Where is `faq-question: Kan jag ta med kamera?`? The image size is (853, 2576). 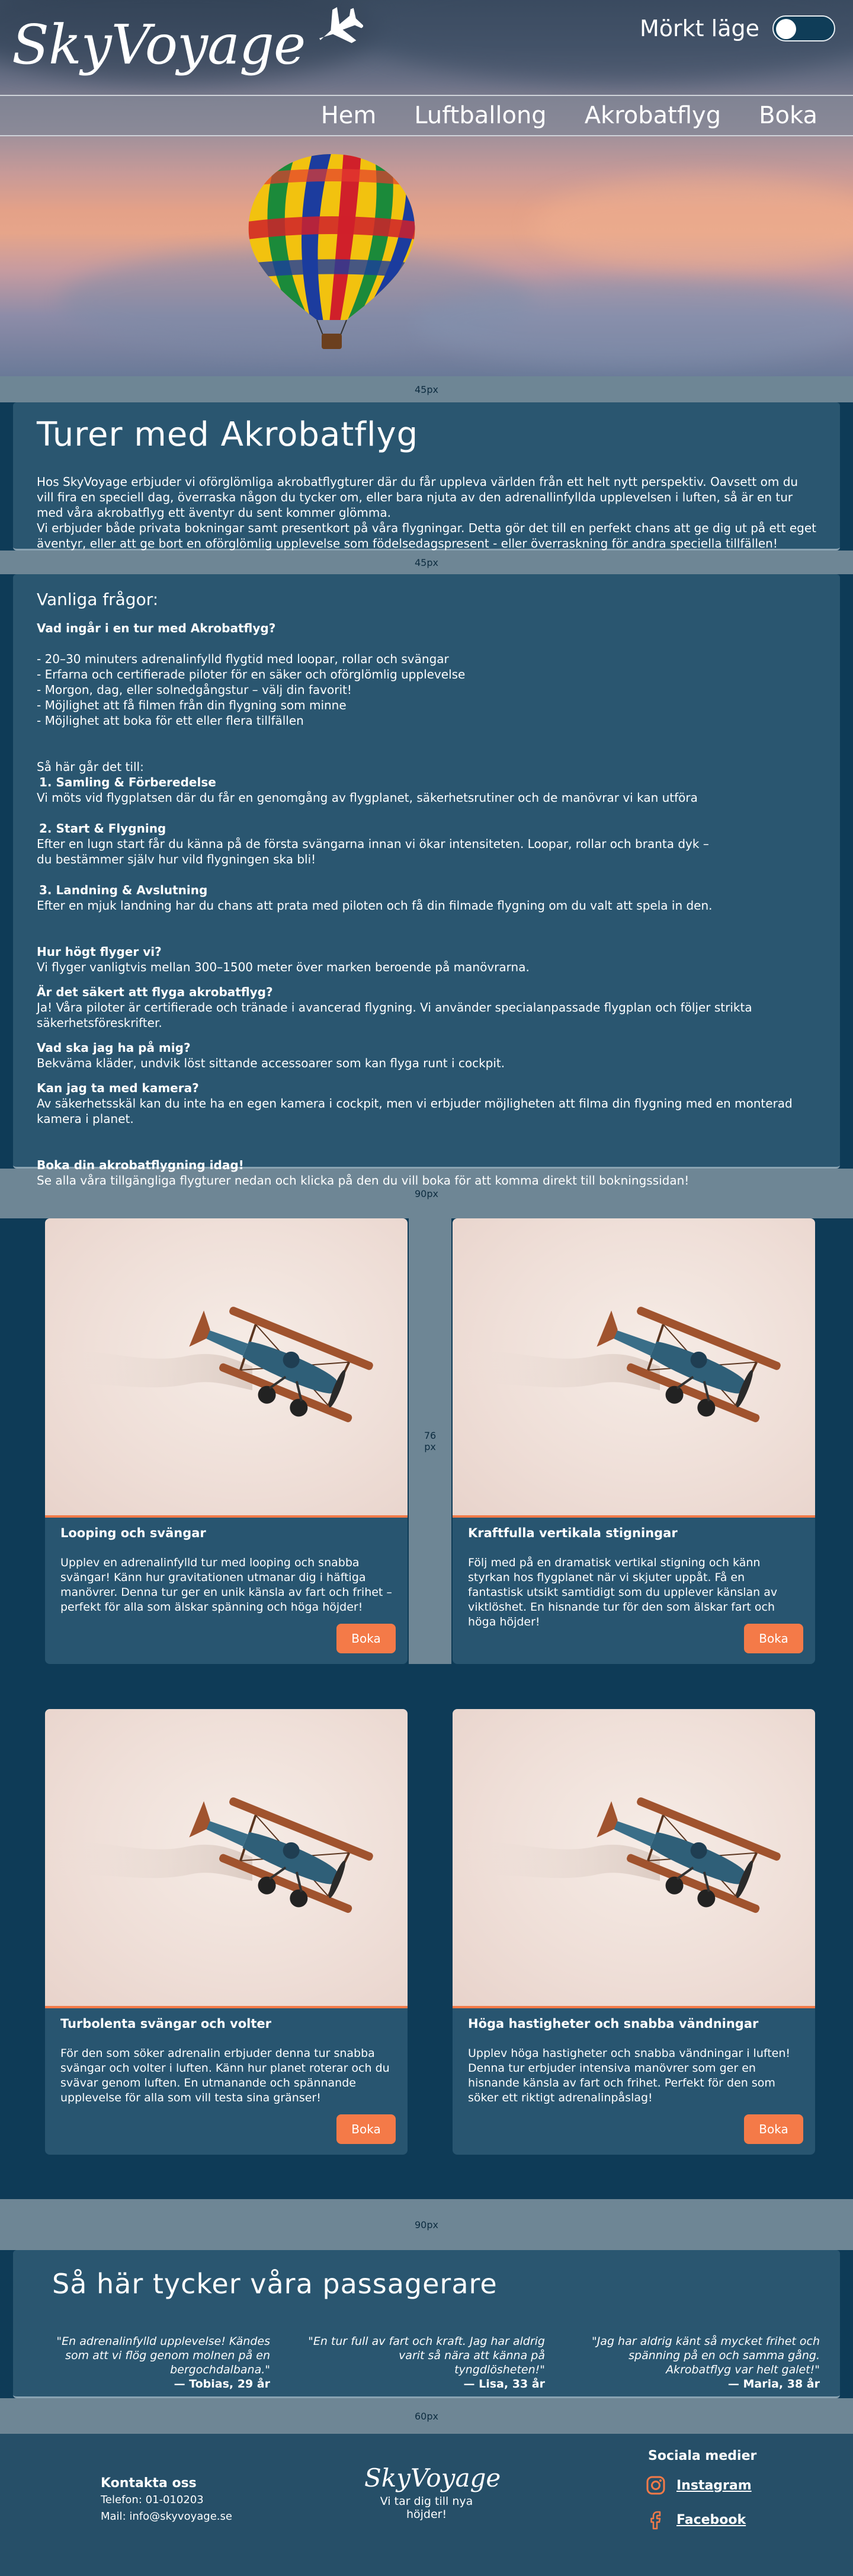 faq-question: Kan jag ta med kamera? is located at coordinates (118, 1088).